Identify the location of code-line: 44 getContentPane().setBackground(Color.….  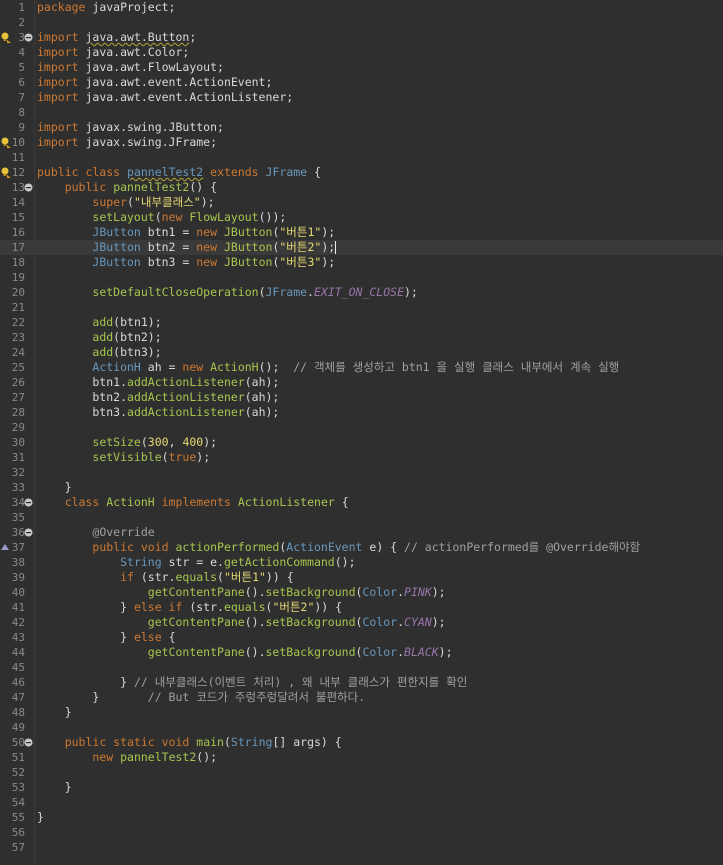
(361, 652).